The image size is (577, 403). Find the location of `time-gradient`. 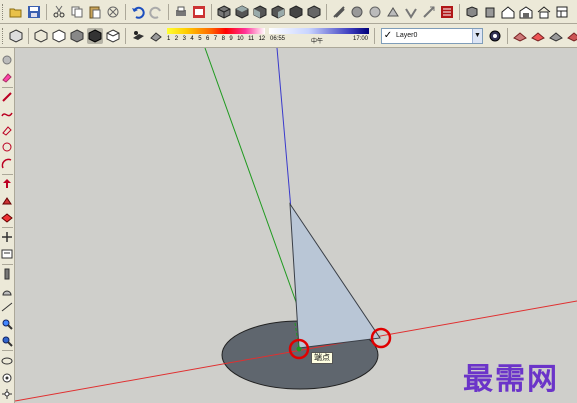

time-gradient is located at coordinates (319, 30).